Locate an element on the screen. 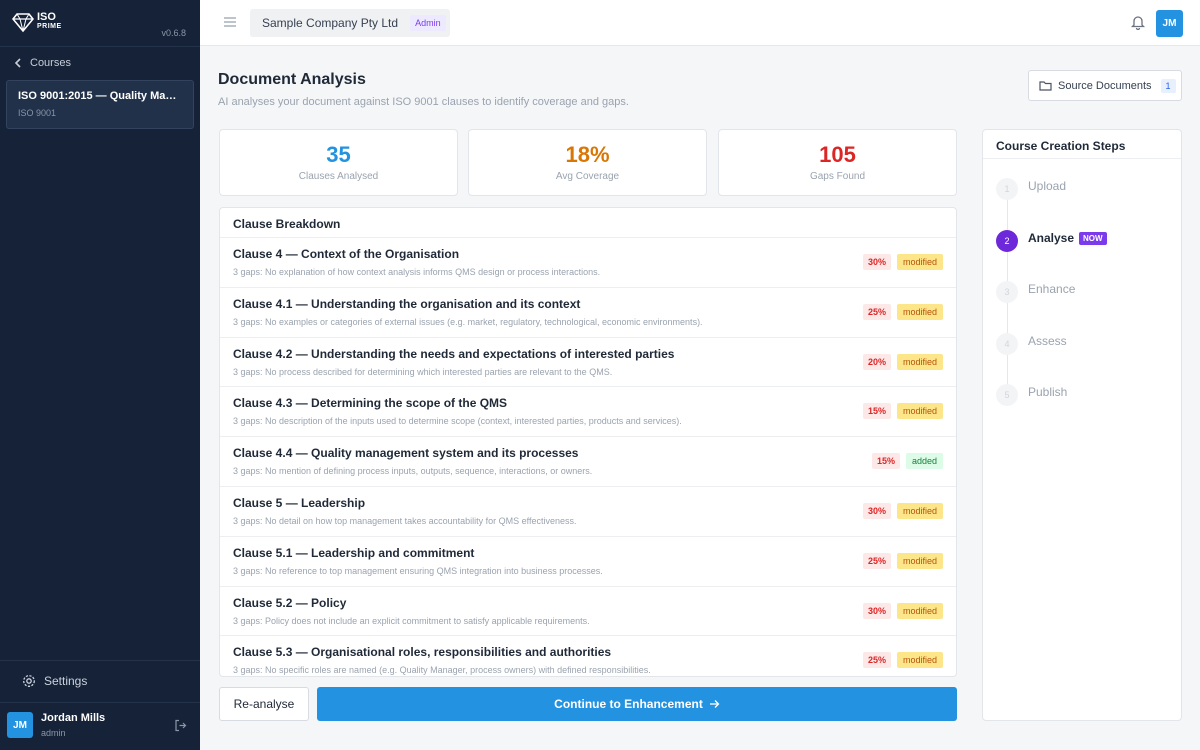 The height and width of the screenshot is (750, 1200). step-number: 4 is located at coordinates (1007, 344).